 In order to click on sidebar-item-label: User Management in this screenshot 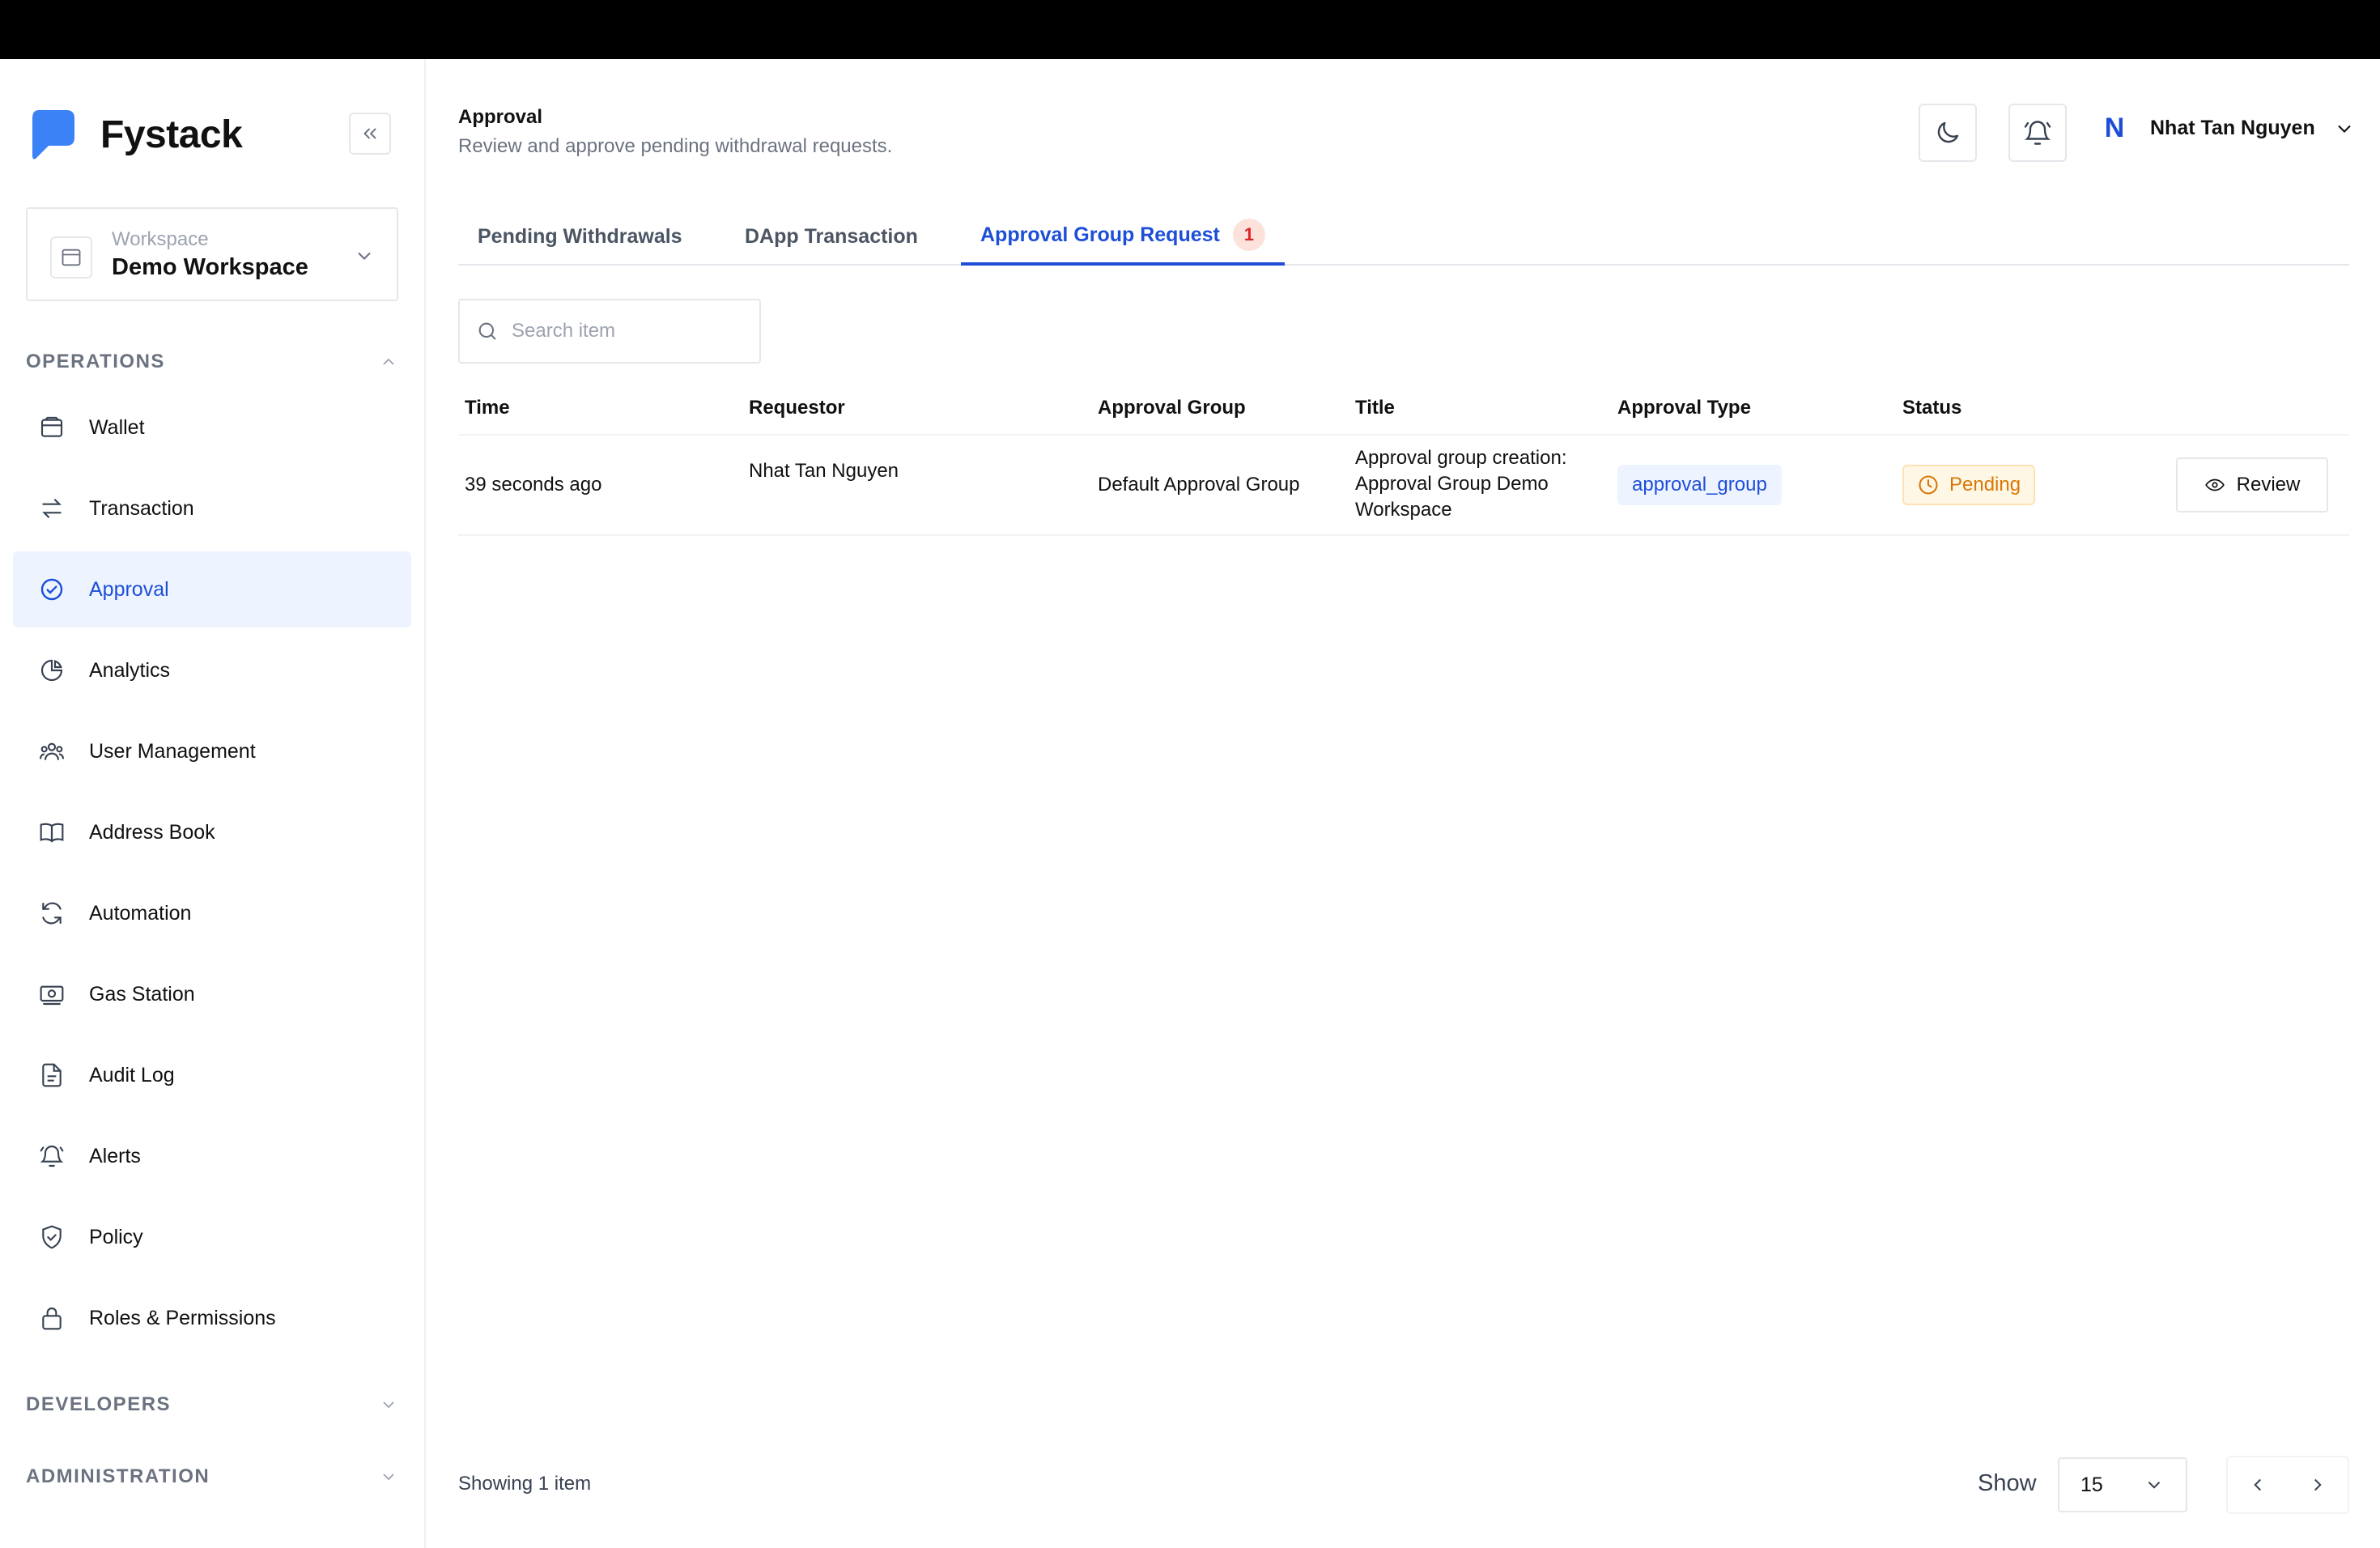, I will do `click(172, 751)`.